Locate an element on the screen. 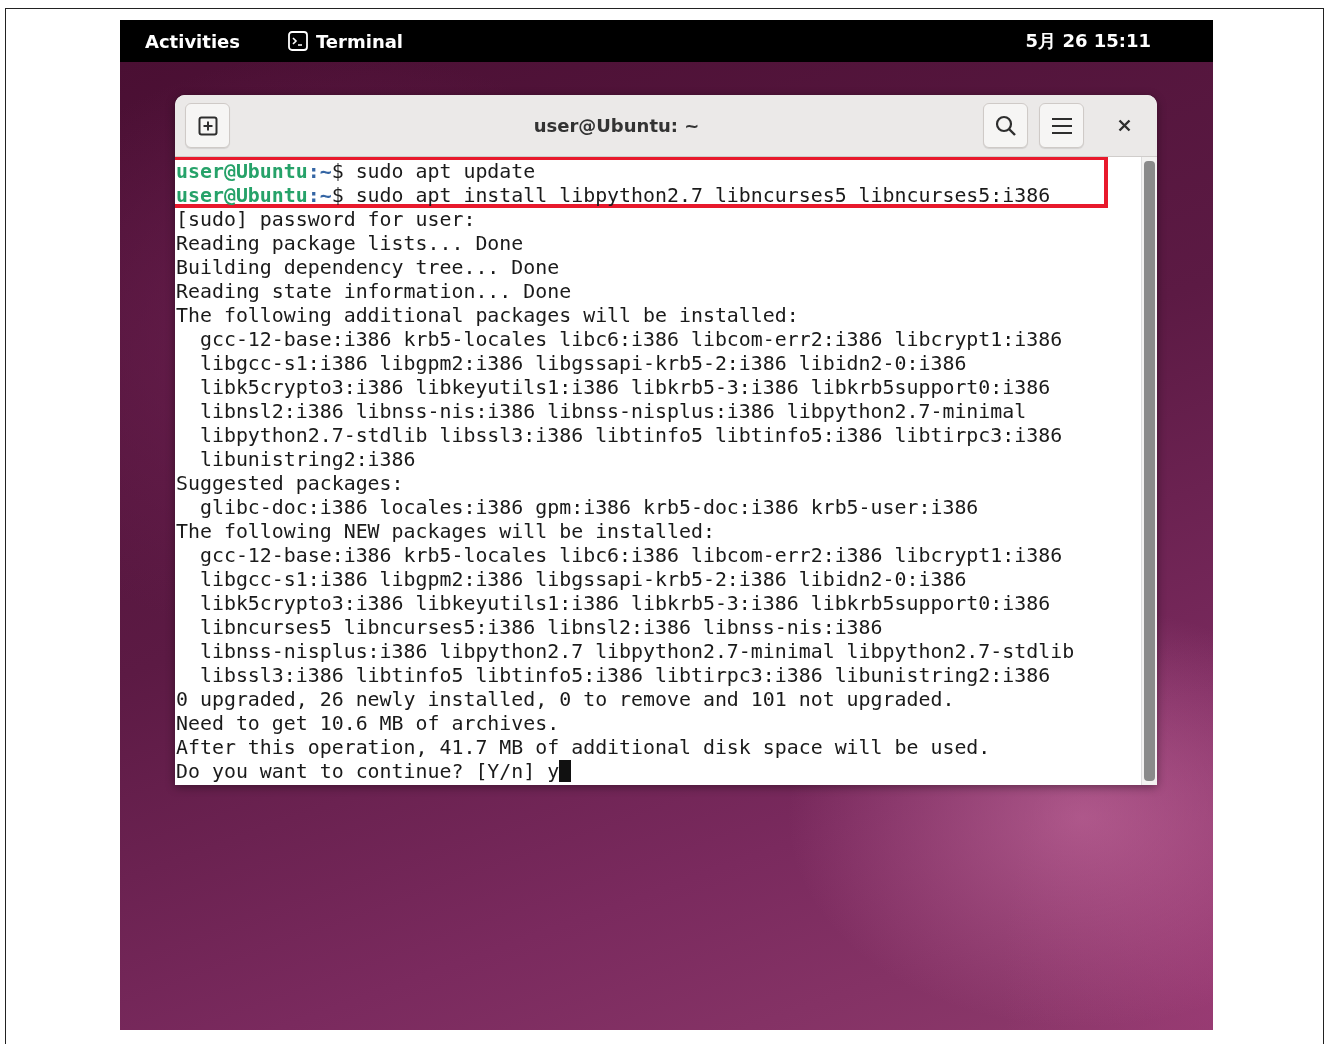 This screenshot has width=1326, height=1044. search-button is located at coordinates (1005, 125).